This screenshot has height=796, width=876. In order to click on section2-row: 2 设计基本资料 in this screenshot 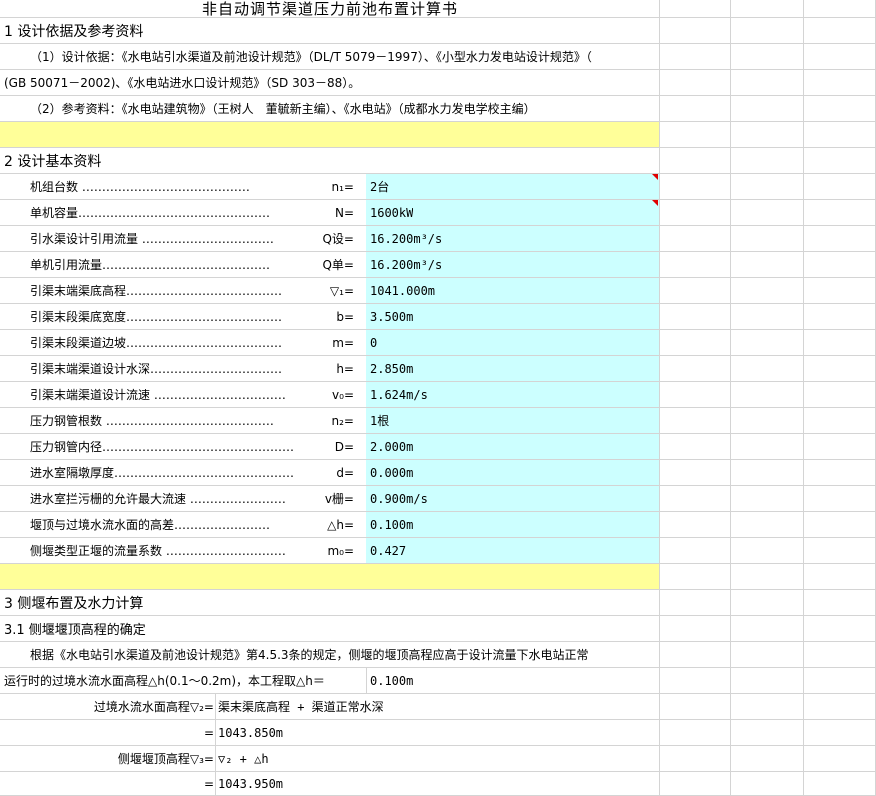, I will do `click(438, 161)`.